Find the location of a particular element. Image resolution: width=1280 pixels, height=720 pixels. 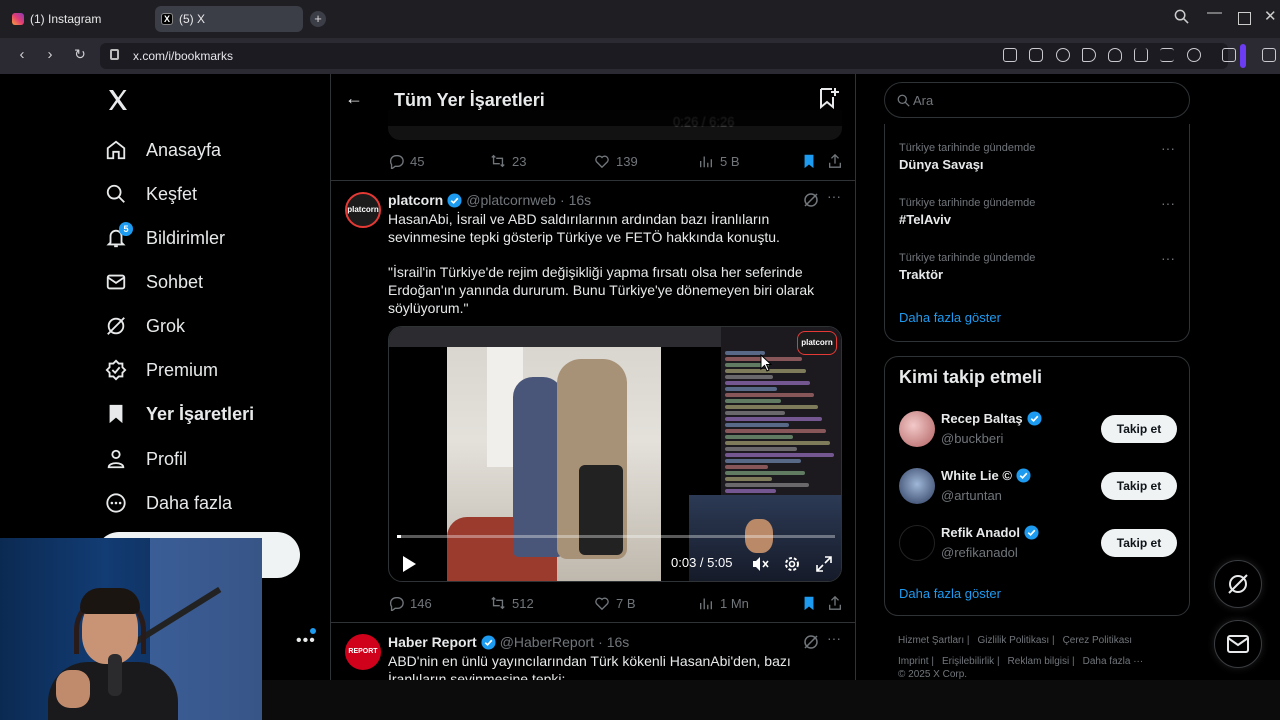

messages-fab-button is located at coordinates (1238, 644).